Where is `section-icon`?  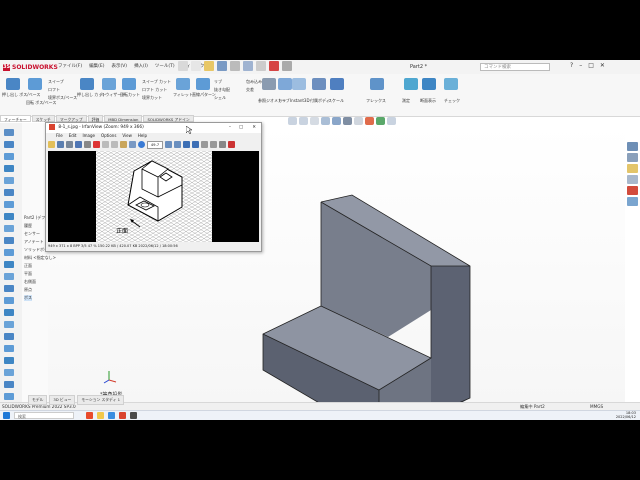 section-icon is located at coordinates (9, 384).